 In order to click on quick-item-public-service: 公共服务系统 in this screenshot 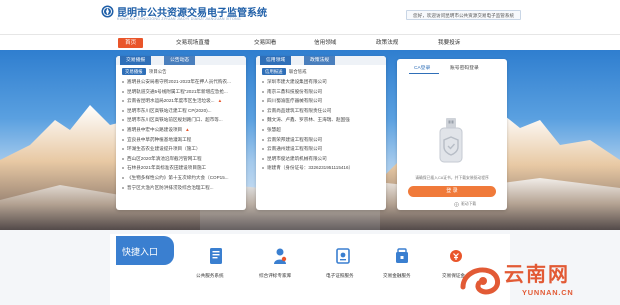, I will do `click(210, 276)`.